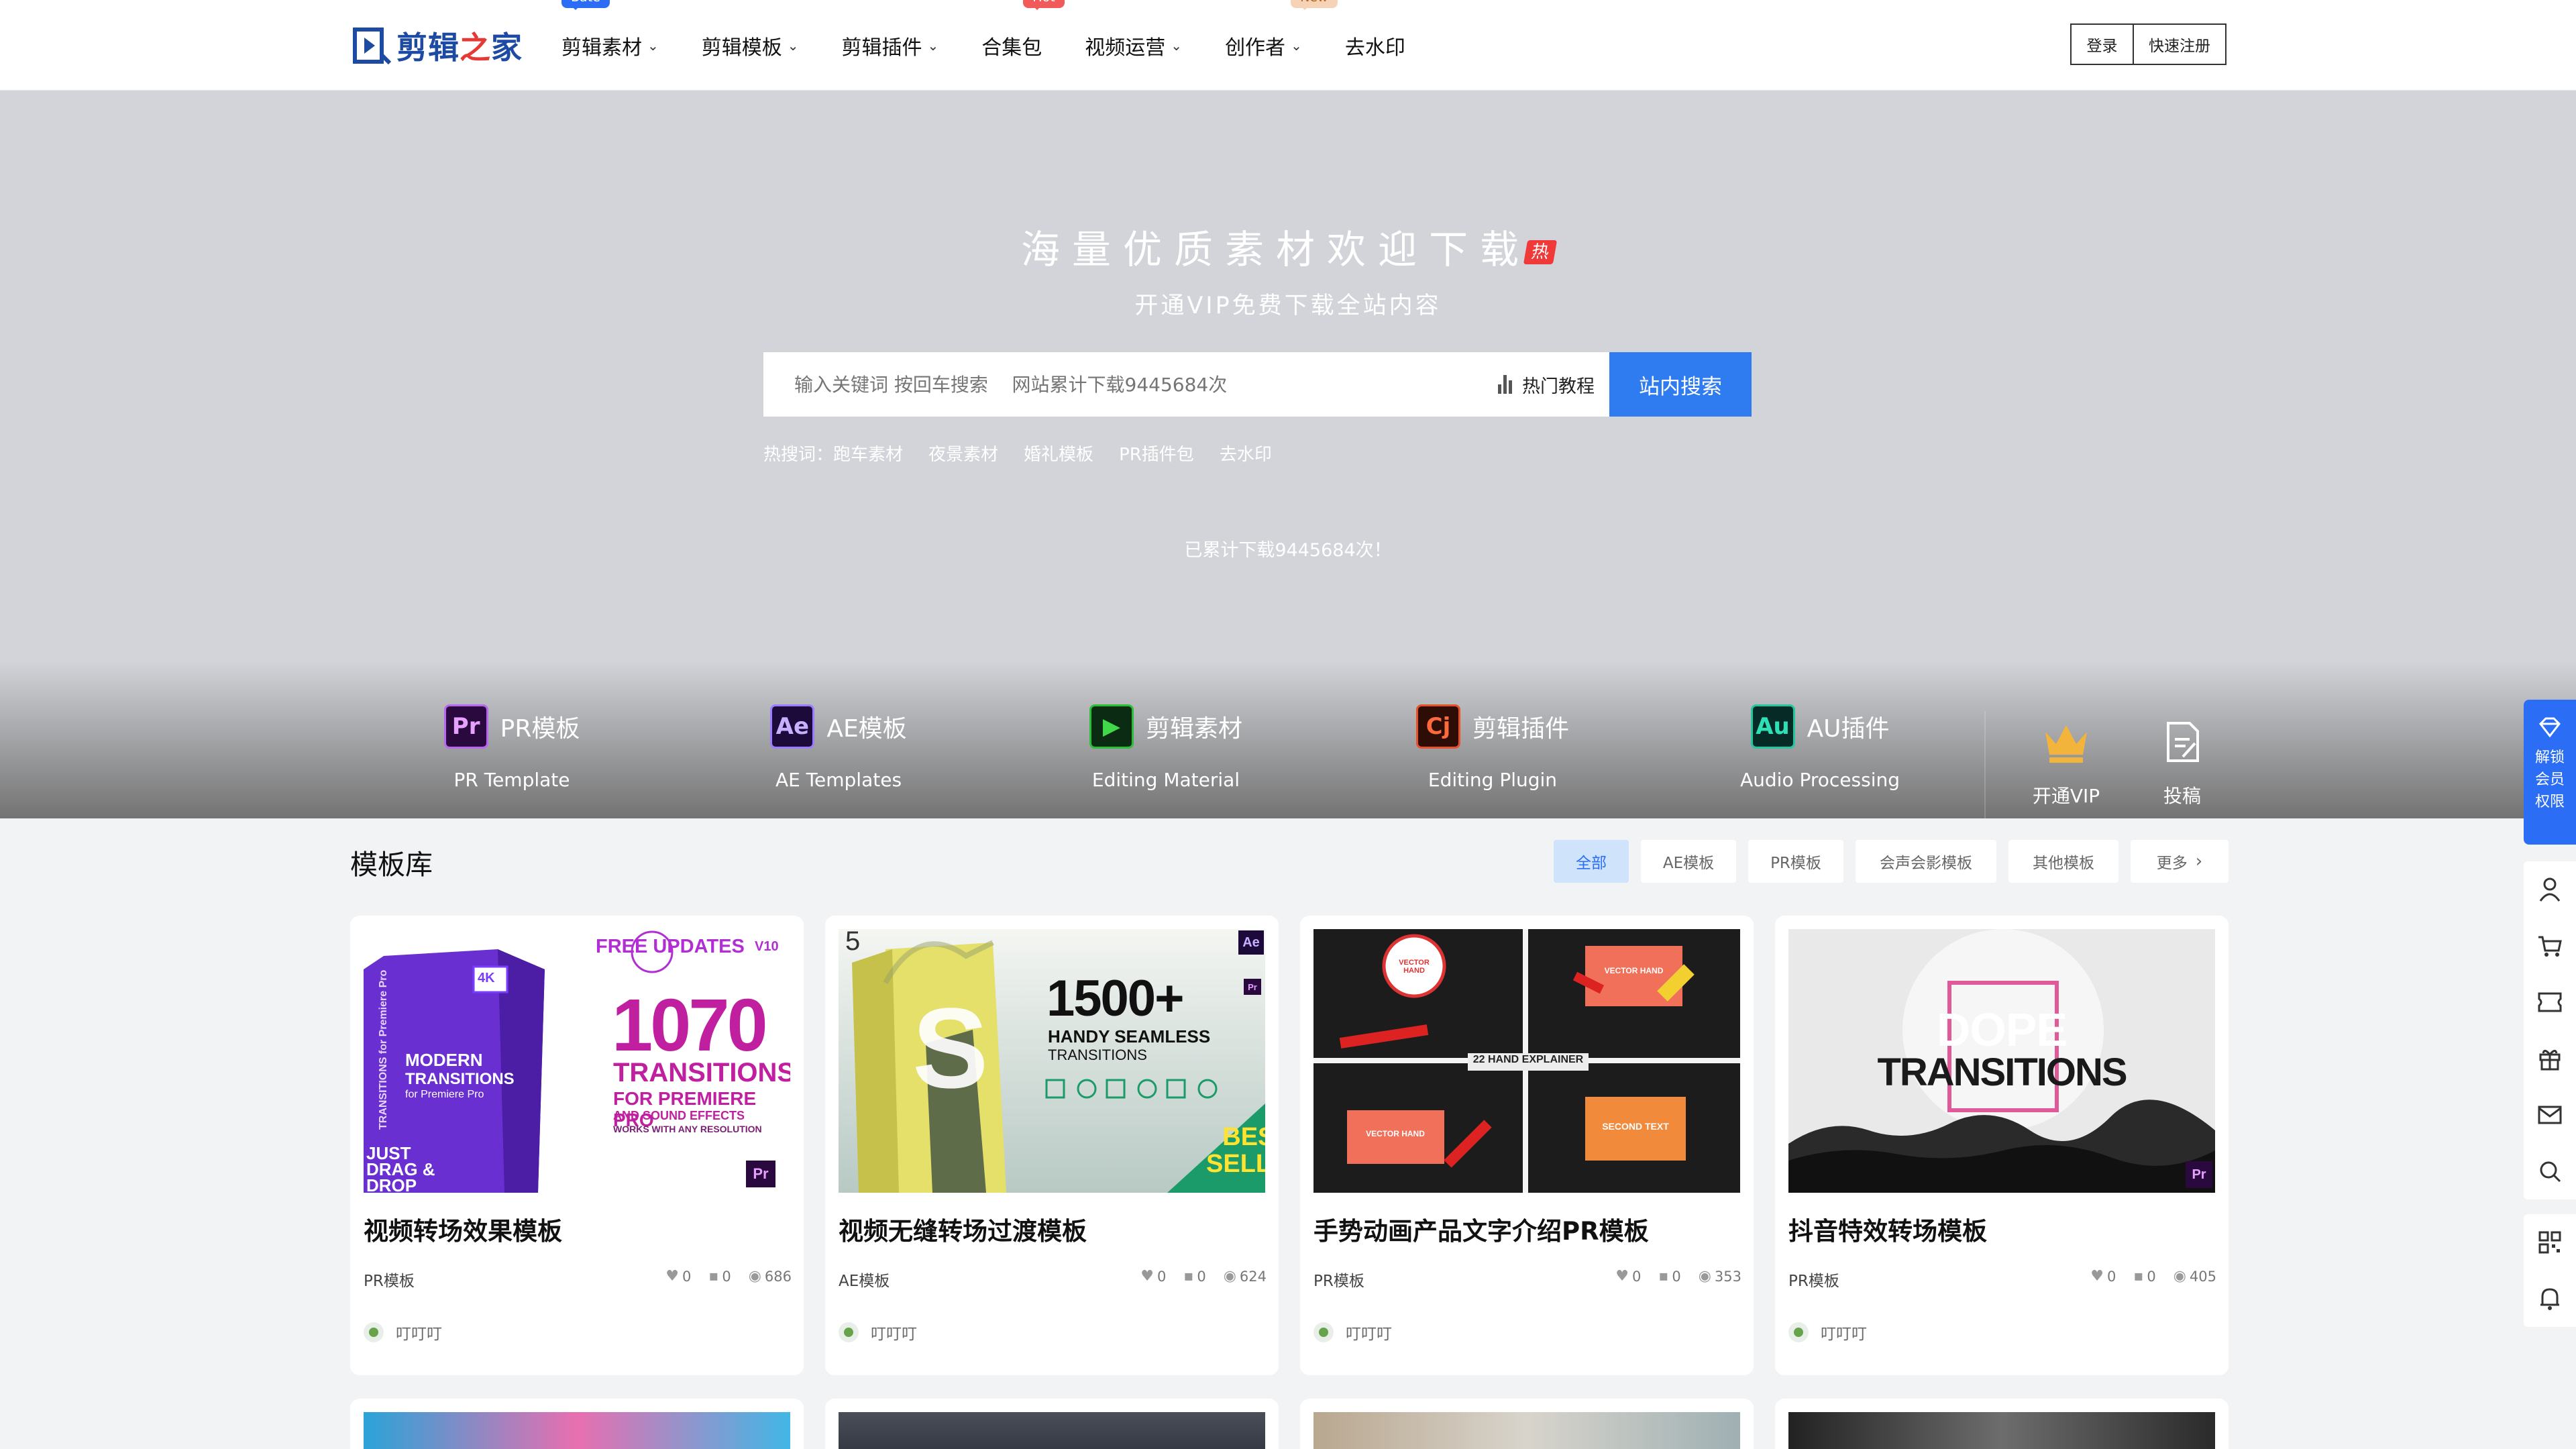 The width and height of the screenshot is (2576, 1449). Describe the element at coordinates (1130, 384) in the screenshot. I see `search-input` at that location.